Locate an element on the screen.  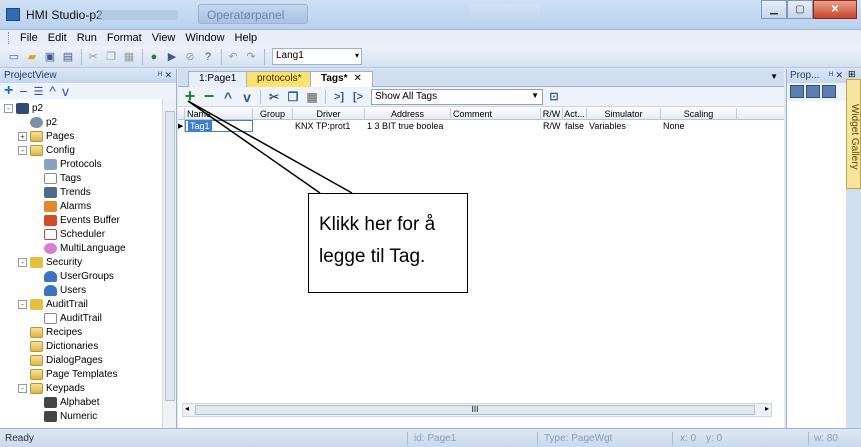
properties-sort-icon is located at coordinates (813, 91).